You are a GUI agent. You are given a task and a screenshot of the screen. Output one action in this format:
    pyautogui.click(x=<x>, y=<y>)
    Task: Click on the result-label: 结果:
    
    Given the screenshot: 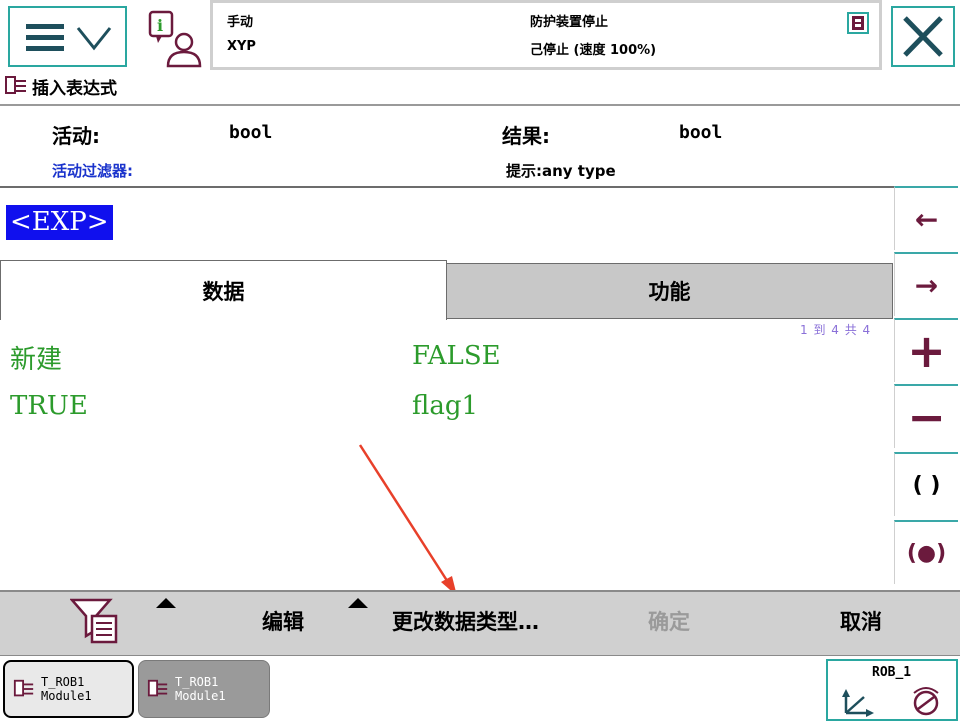 What is the action you would take?
    pyautogui.click(x=526, y=136)
    